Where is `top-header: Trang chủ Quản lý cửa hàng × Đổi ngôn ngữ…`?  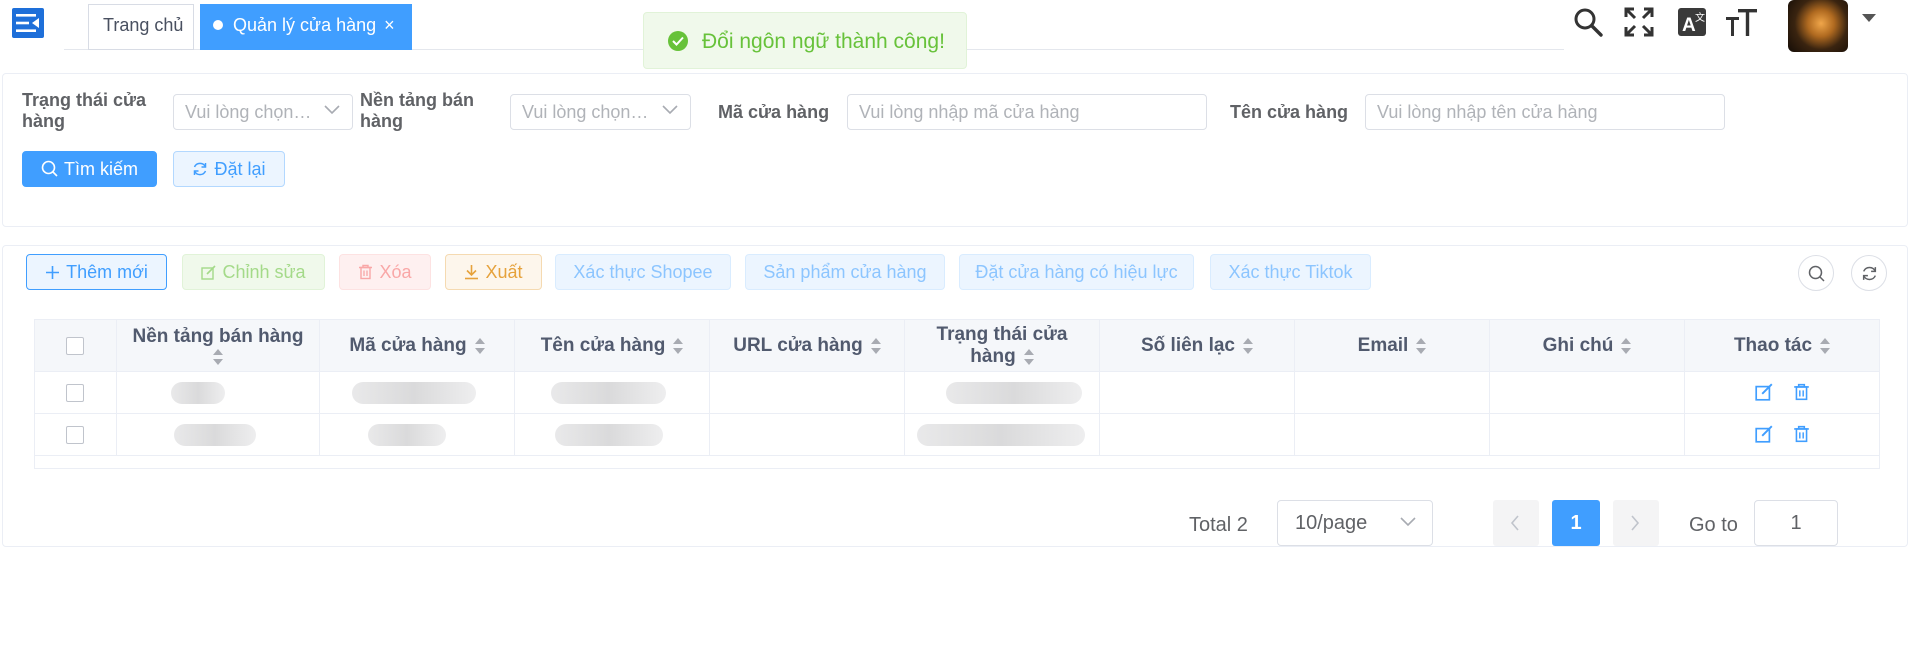 top-header: Trang chủ Quản lý cửa hàng × Đổi ngôn ngữ… is located at coordinates (960, 34).